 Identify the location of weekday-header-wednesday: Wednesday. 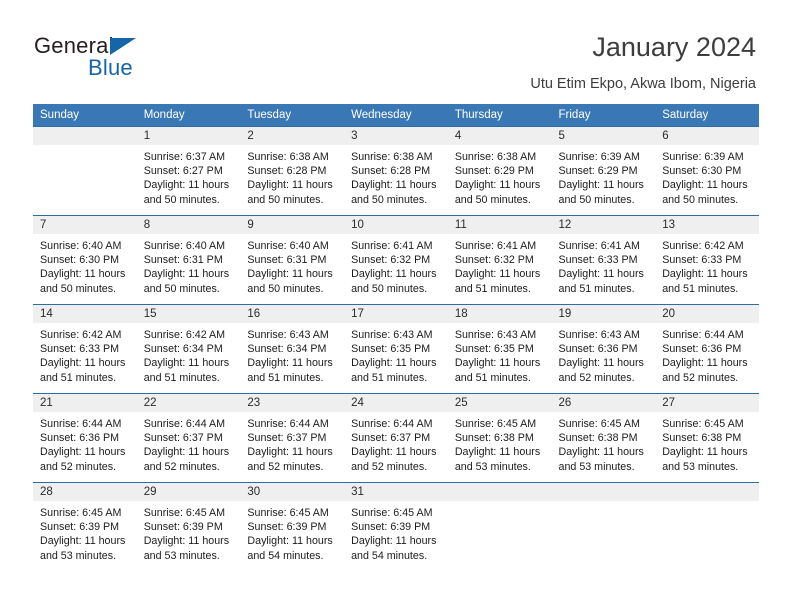
(396, 115).